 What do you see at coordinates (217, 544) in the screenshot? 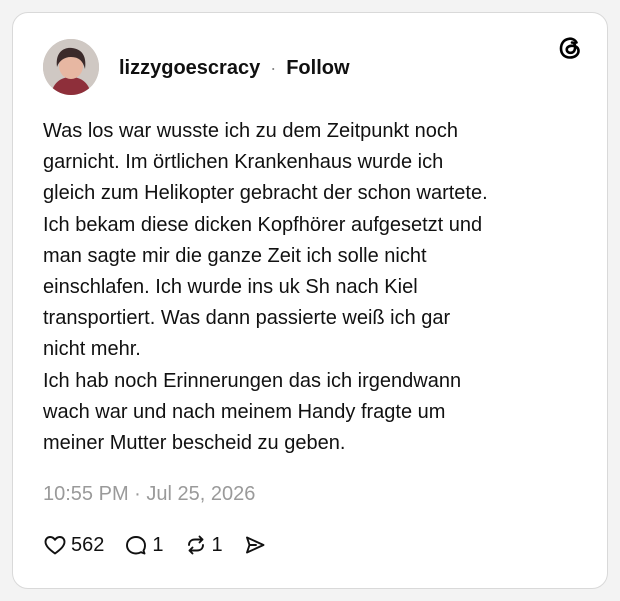
I see `repost-count: 1` at bounding box center [217, 544].